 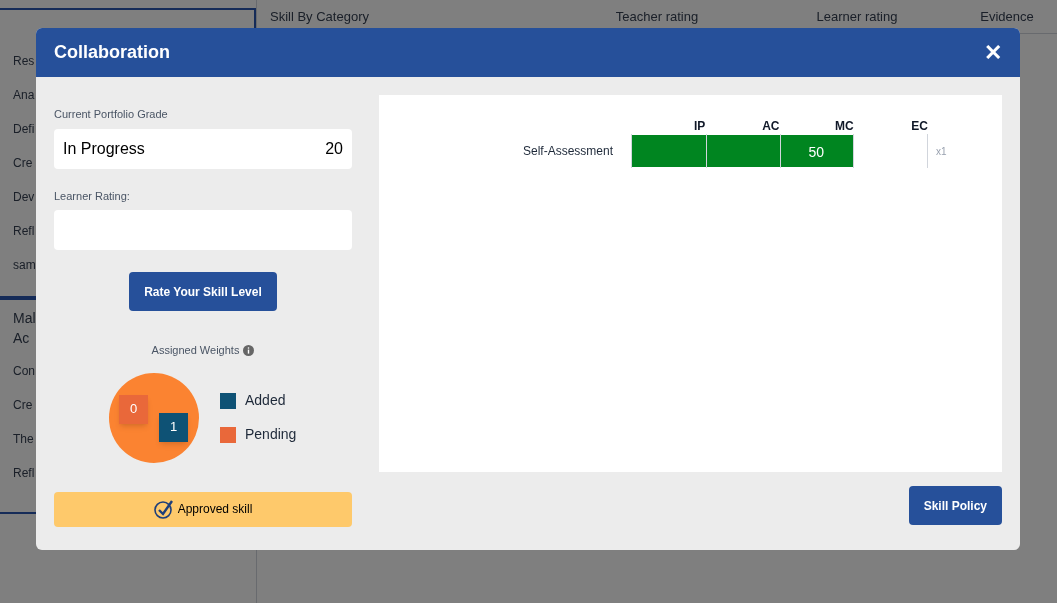 What do you see at coordinates (699, 126) in the screenshot?
I see `scale-label: IP` at bounding box center [699, 126].